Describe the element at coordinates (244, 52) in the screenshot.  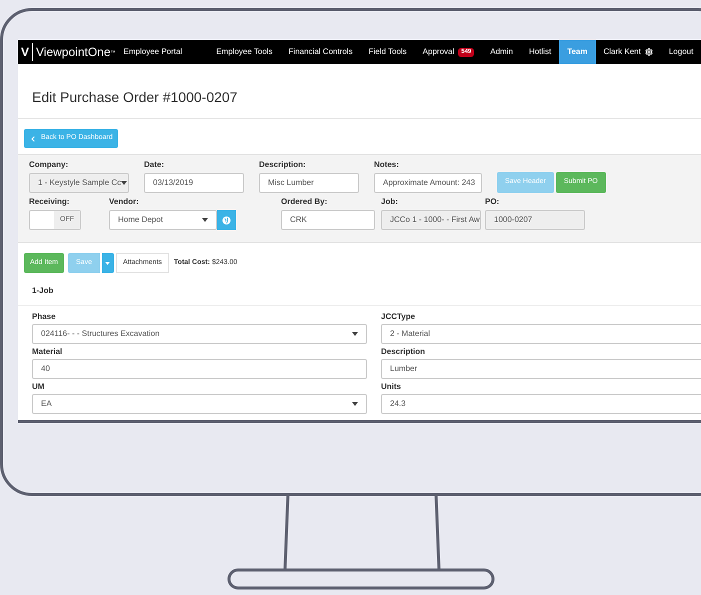
I see `nav-item: Employee Tools` at that location.